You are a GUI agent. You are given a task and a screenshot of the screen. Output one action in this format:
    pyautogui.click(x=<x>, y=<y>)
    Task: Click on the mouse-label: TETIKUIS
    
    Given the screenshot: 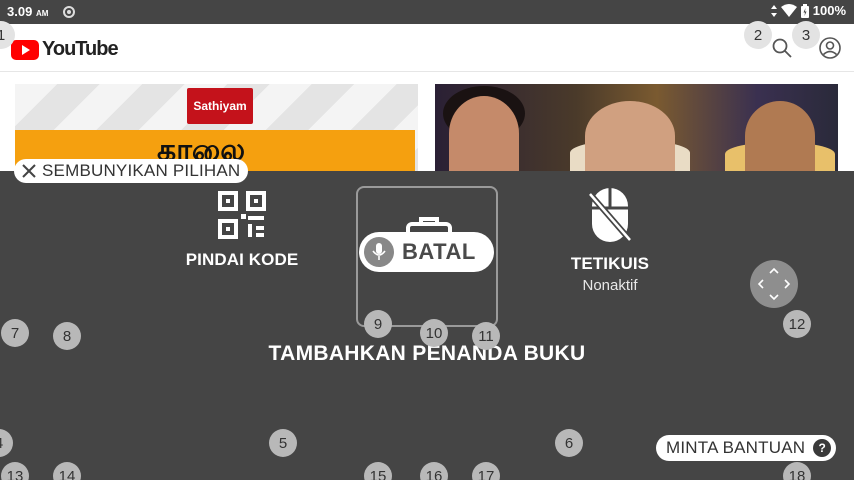 What is the action you would take?
    pyautogui.click(x=610, y=263)
    